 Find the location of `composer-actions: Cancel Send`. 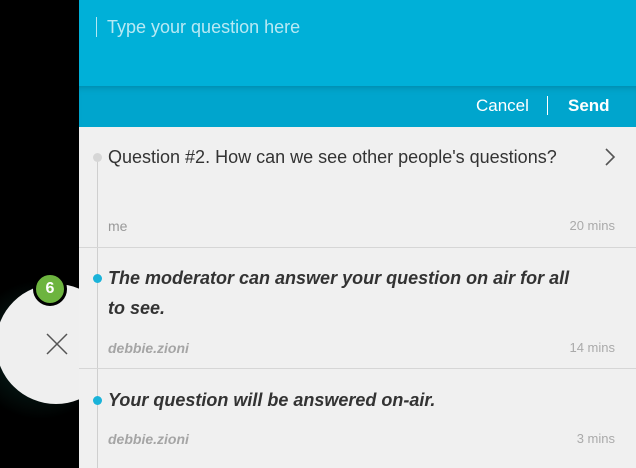

composer-actions: Cancel Send is located at coordinates (357, 106).